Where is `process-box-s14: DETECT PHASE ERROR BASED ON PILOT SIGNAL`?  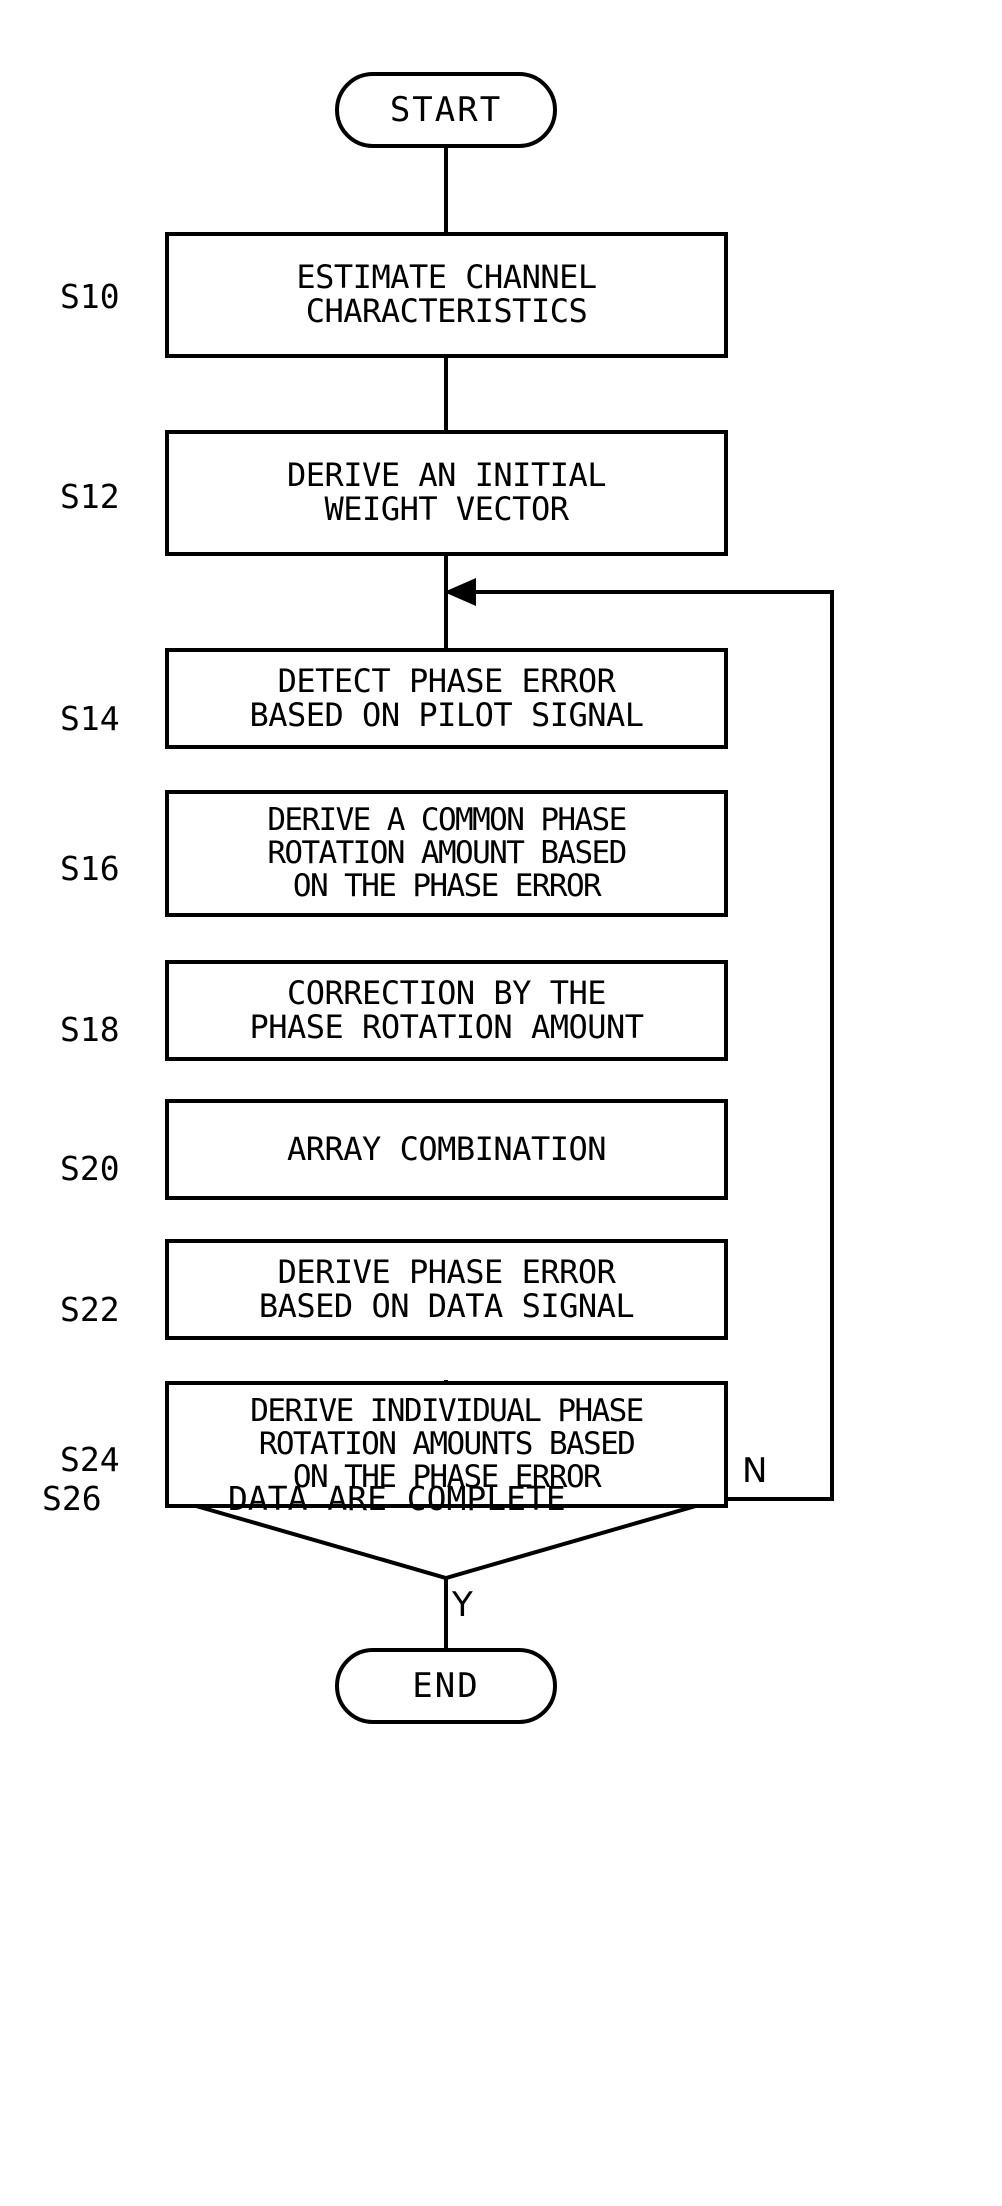
process-box-s14: DETECT PHASE ERROR BASED ON PILOT SIGNAL is located at coordinates (446, 698).